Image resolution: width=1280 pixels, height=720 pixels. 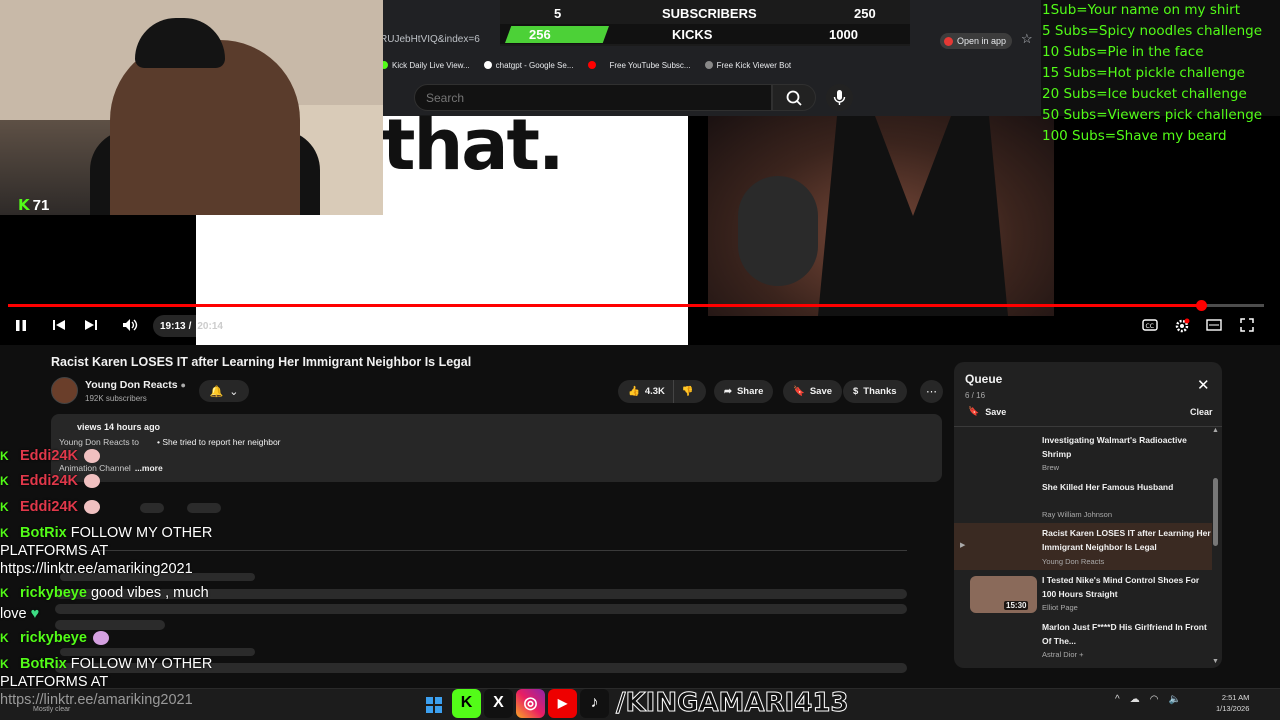 I want to click on loading-placeholder, so click(x=157, y=652).